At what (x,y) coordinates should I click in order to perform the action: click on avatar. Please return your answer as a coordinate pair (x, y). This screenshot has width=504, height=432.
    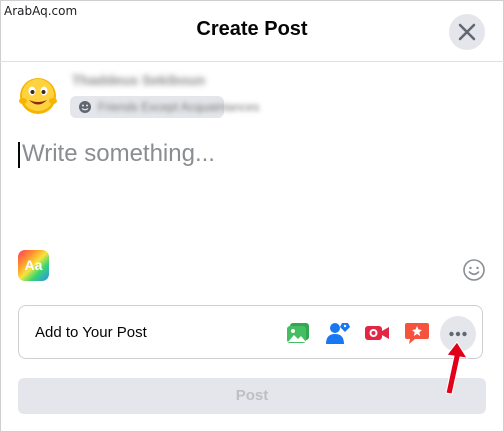
    Looking at the image, I should click on (38, 96).